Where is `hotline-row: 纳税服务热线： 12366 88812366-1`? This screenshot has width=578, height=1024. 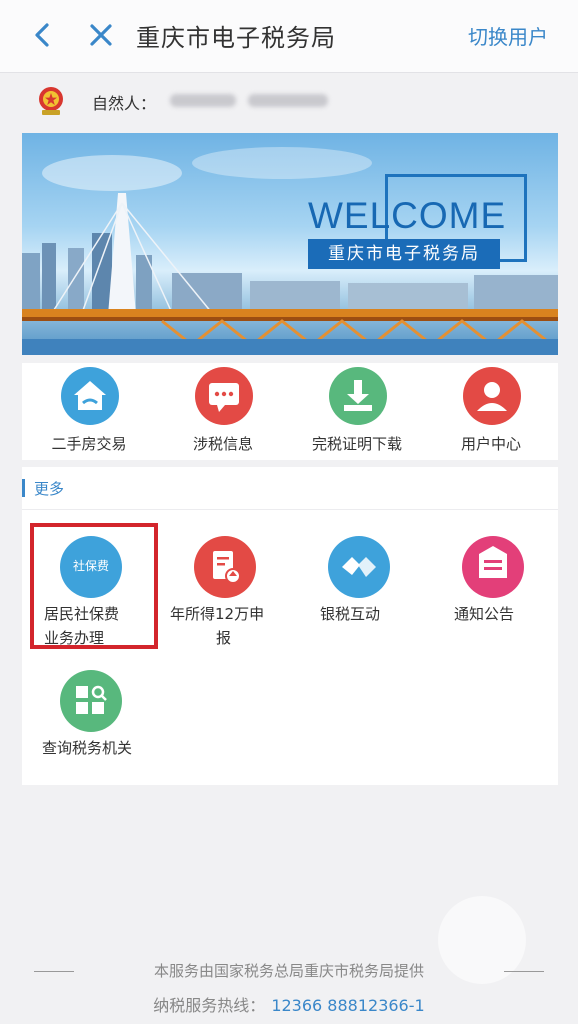
hotline-row: 纳税服务热线： 12366 88812366-1 is located at coordinates (289, 1004).